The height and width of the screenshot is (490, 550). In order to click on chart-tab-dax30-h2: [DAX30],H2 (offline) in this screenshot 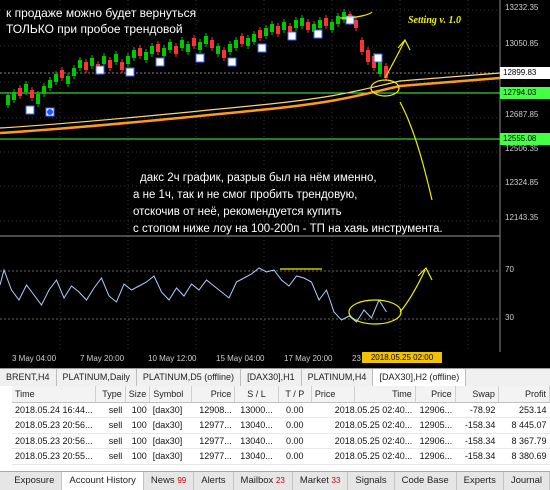, I will do `click(420, 377)`.